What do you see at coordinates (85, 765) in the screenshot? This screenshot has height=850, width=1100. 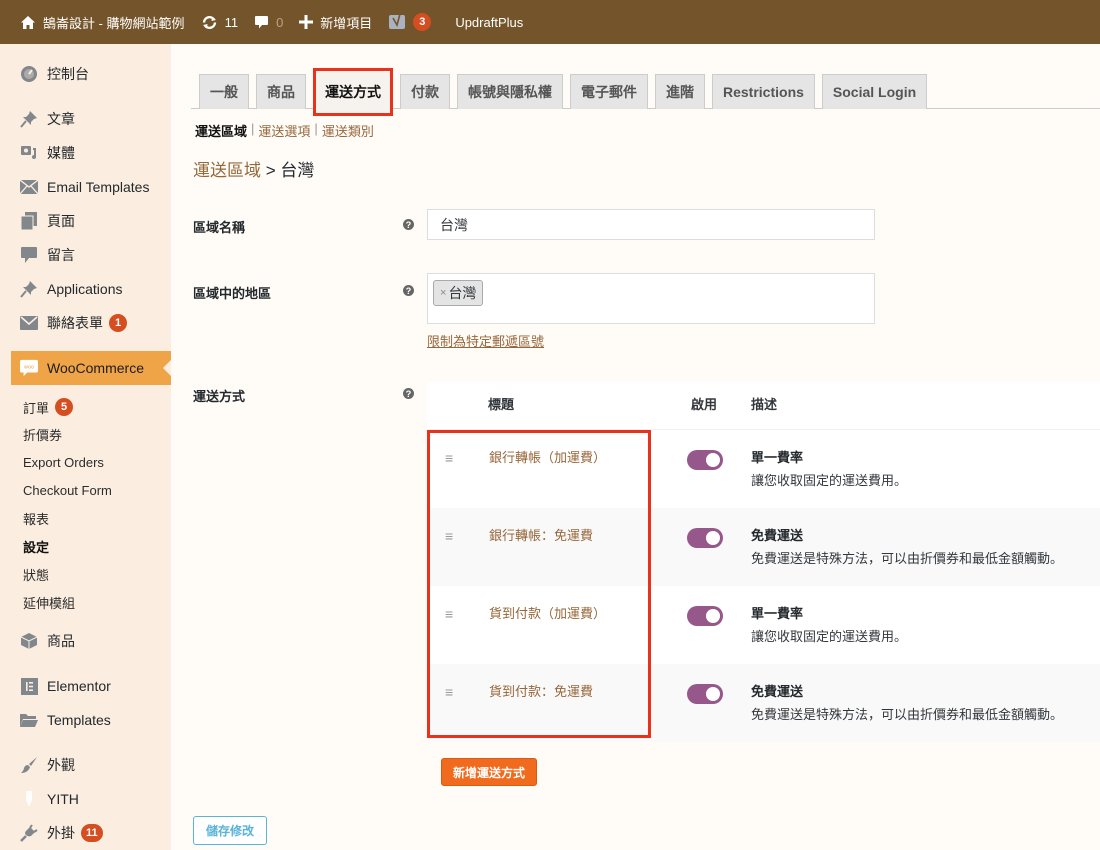 I see `sidebar-item-appearance: 外觀` at bounding box center [85, 765].